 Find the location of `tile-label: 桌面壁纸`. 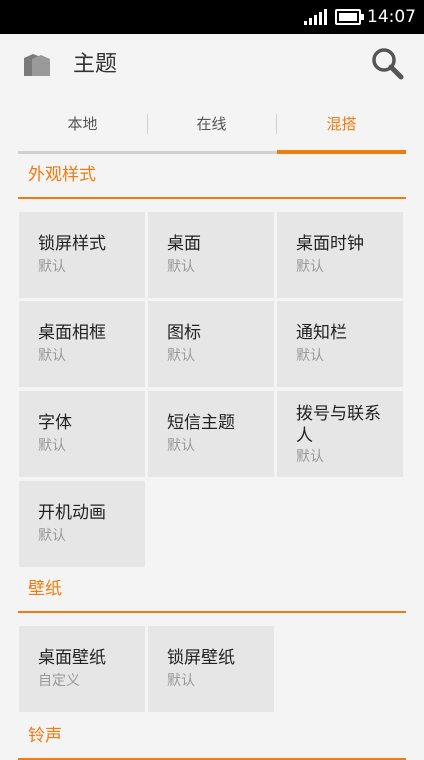

tile-label: 桌面壁纸 is located at coordinates (72, 658).